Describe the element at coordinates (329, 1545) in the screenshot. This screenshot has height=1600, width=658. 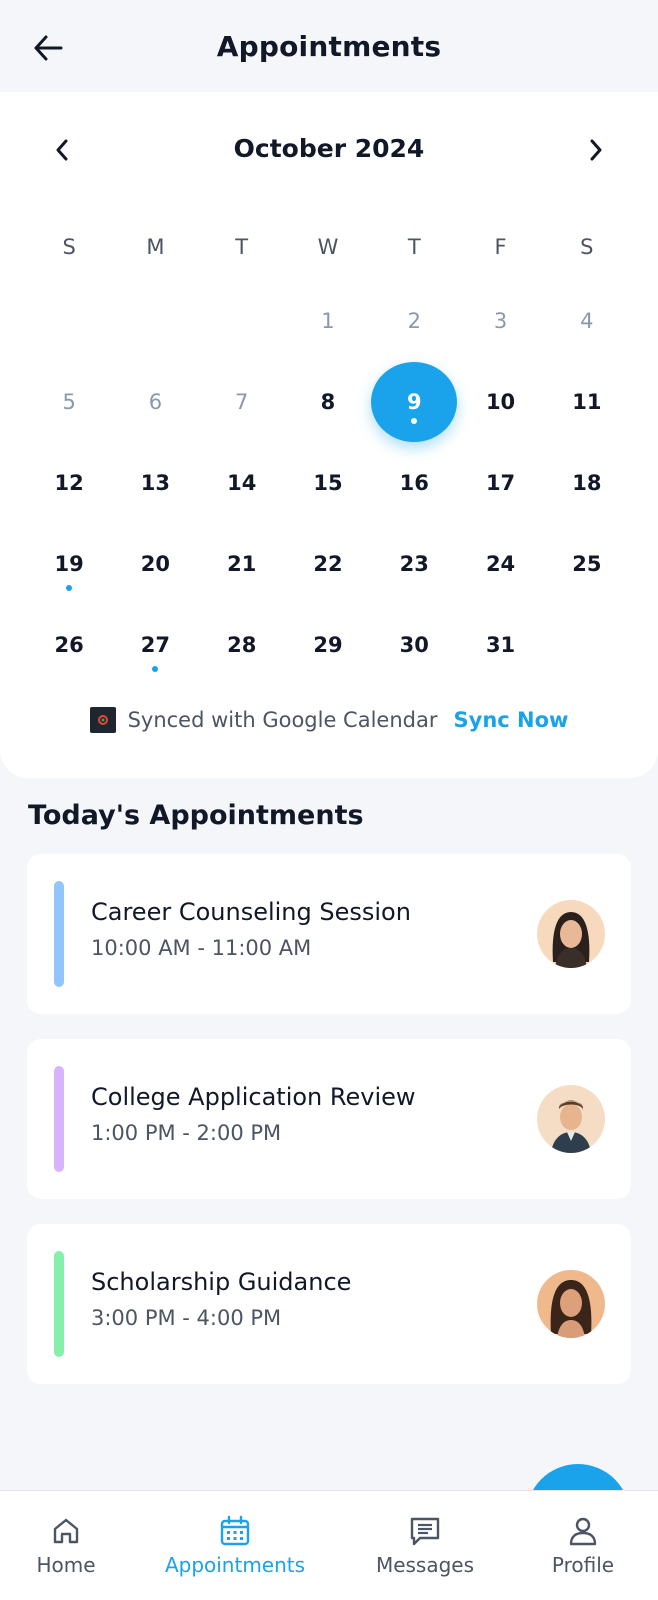
I see `bottom-navigation: Home Appointments Messages Profile` at that location.